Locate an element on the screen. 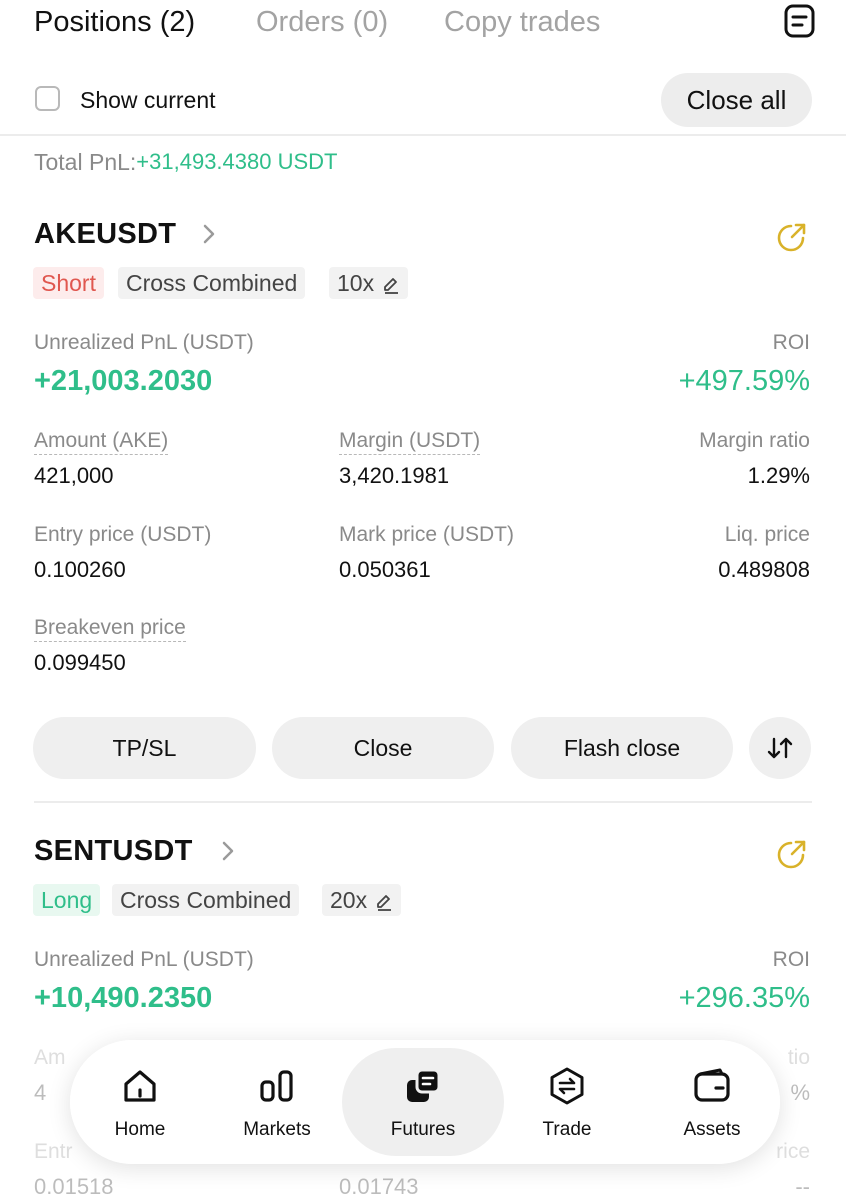 This screenshot has height=1201, width=846. nav-futures: Futures is located at coordinates (423, 1102).